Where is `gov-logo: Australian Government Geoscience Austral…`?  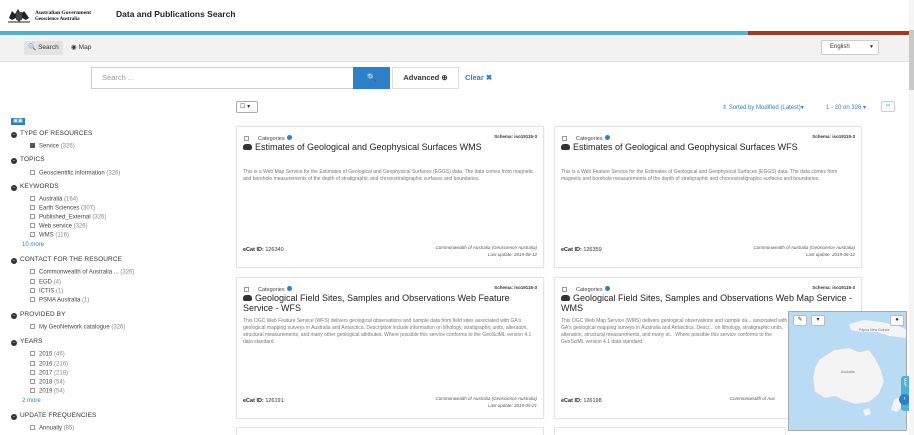
gov-logo: Australian Government Geoscience Austral… is located at coordinates (51, 16).